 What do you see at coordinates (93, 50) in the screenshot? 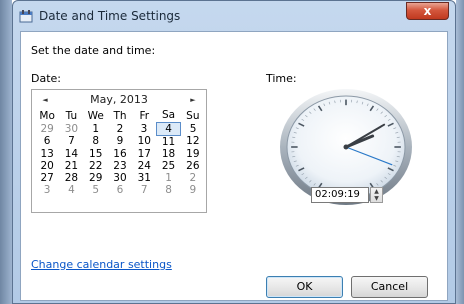
I see `set-date-time-label: Set the date and time:` at bounding box center [93, 50].